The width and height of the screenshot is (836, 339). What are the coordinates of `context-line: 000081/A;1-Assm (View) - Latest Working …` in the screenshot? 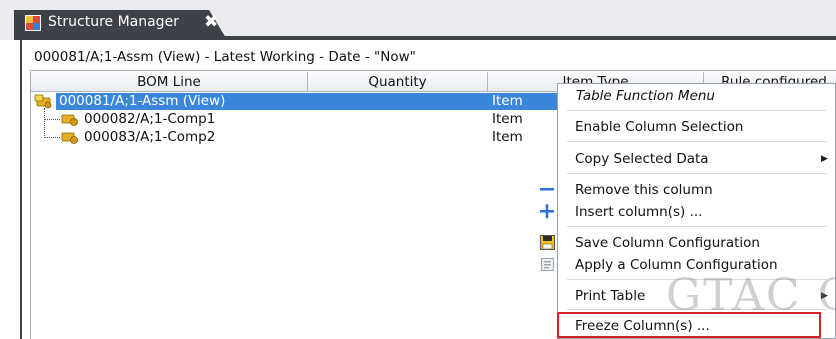 It's located at (225, 57).